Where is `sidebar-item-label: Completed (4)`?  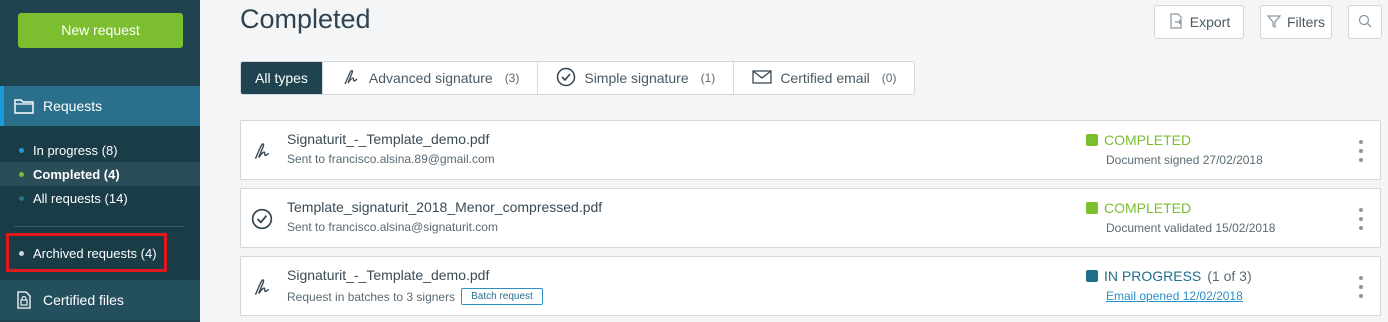 sidebar-item-label: Completed (4) is located at coordinates (76, 174).